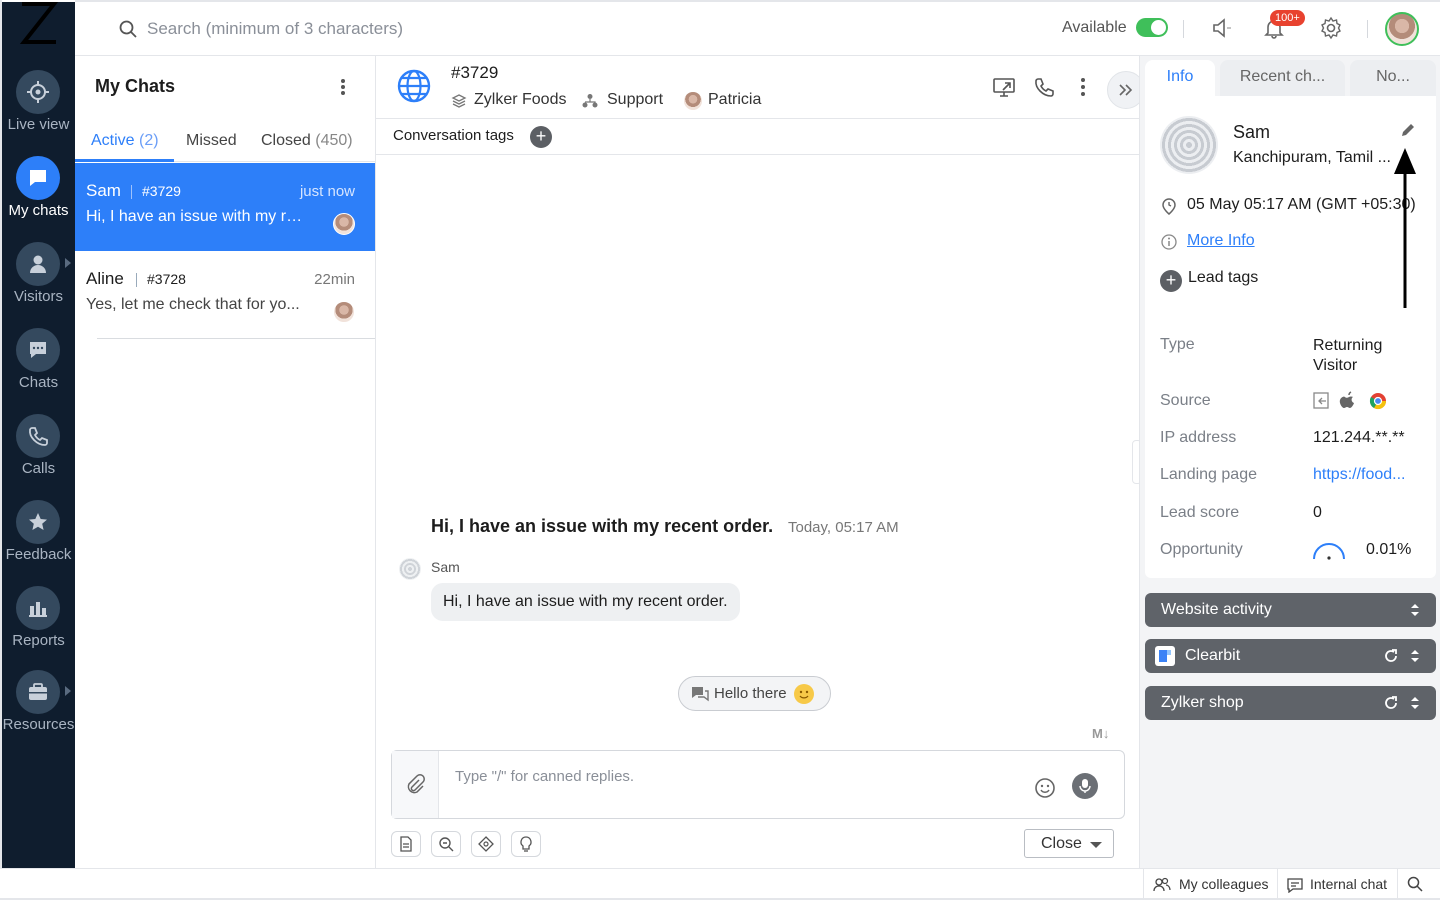 This screenshot has width=1440, height=900. I want to click on crosshair-icon, so click(38, 92).